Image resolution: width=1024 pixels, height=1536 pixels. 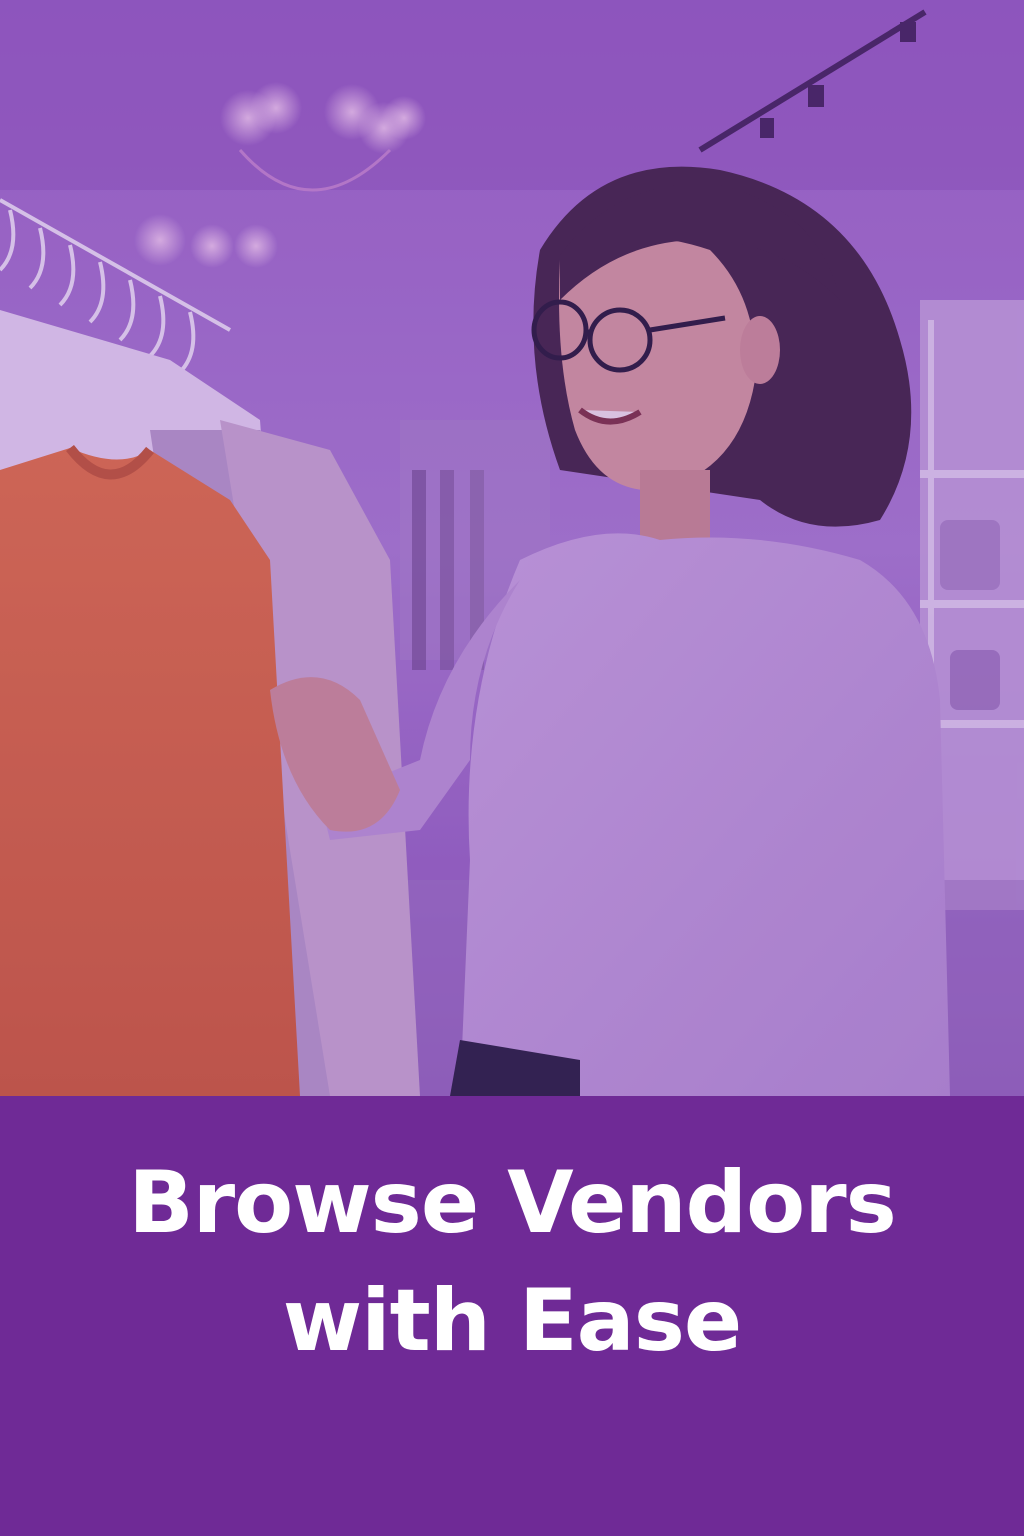 I want to click on headline-line-2: with Ease, so click(x=512, y=1321).